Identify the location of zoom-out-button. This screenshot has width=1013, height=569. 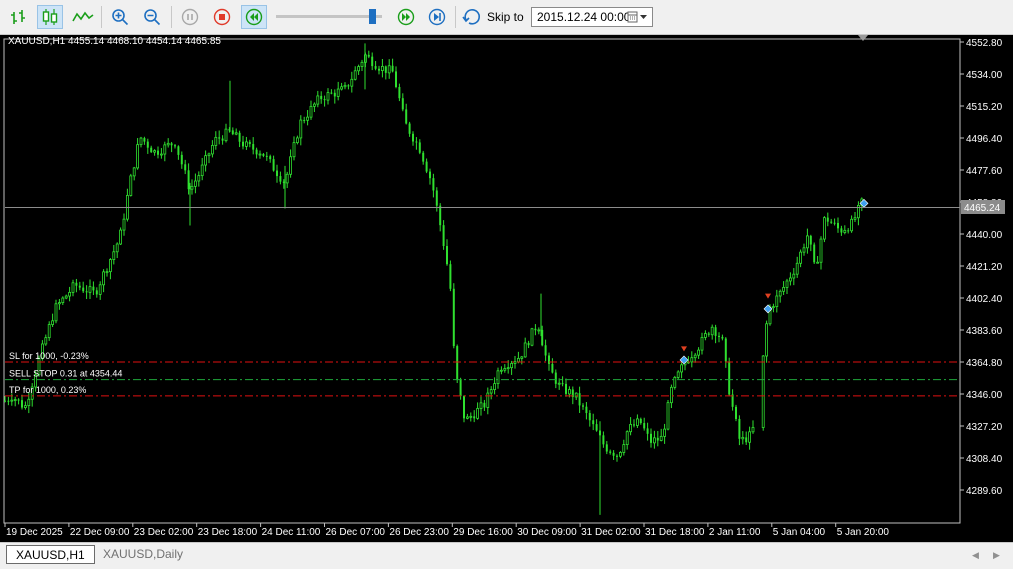
(152, 17).